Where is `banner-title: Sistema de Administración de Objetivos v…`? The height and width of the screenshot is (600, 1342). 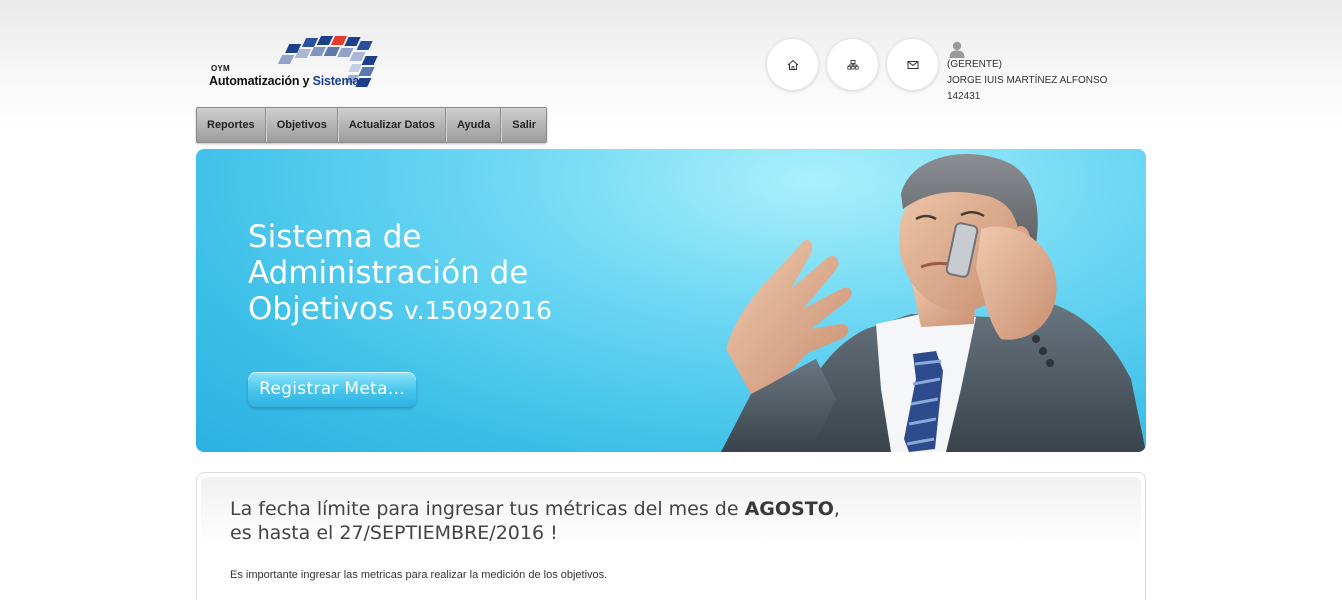 banner-title: Sistema de Administración de Objetivos v… is located at coordinates (400, 274).